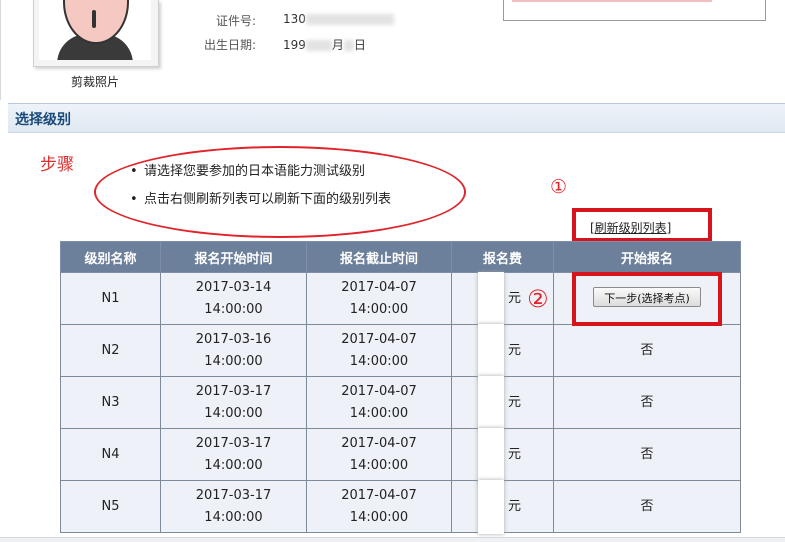 The image size is (785, 542). Describe the element at coordinates (261, 199) in the screenshot. I see `instruction-item-2: • 点击右侧刷新列表可以刷新下面的级别列表` at that location.